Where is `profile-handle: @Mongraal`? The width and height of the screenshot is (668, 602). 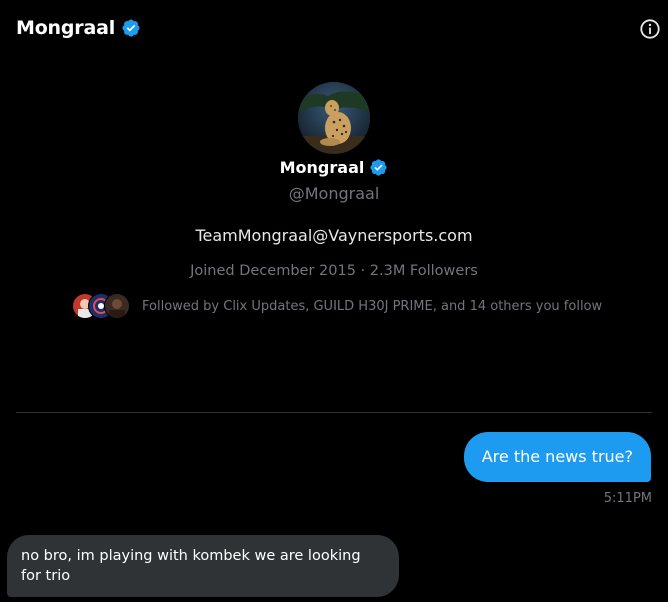
profile-handle: @Mongraal is located at coordinates (334, 193).